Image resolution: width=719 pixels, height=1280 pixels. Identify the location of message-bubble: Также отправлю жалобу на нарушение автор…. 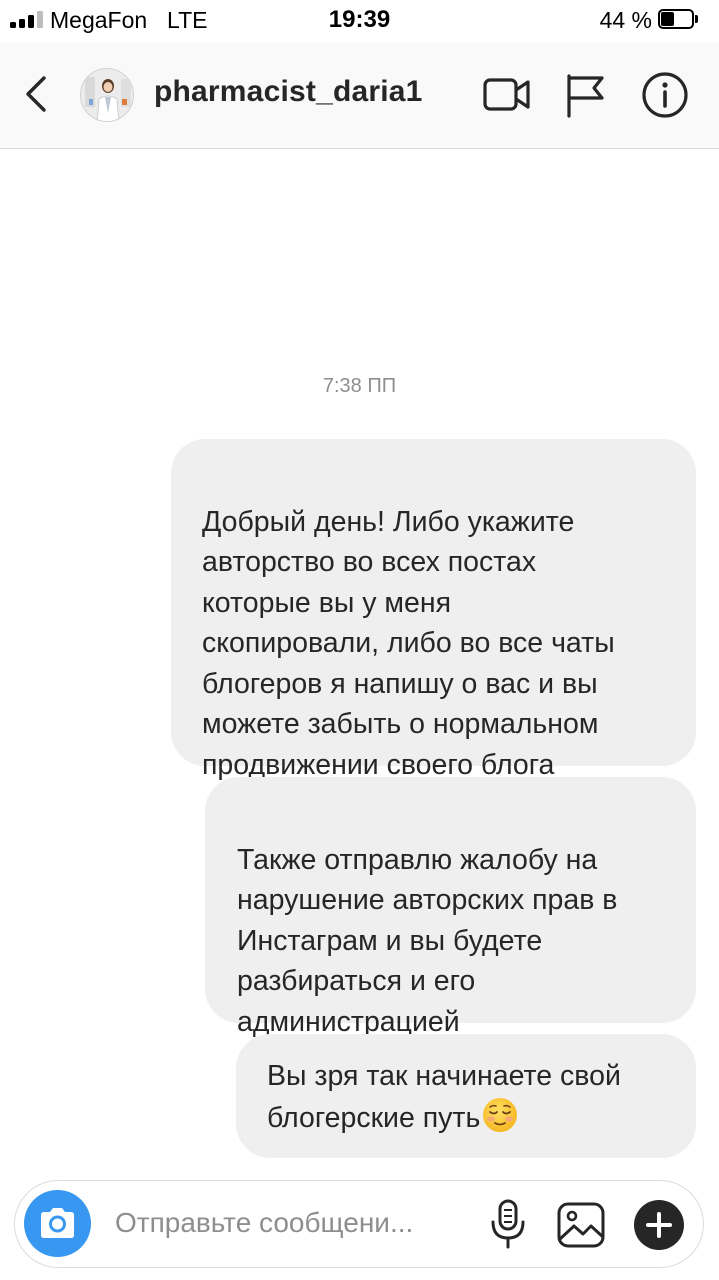
(450, 907).